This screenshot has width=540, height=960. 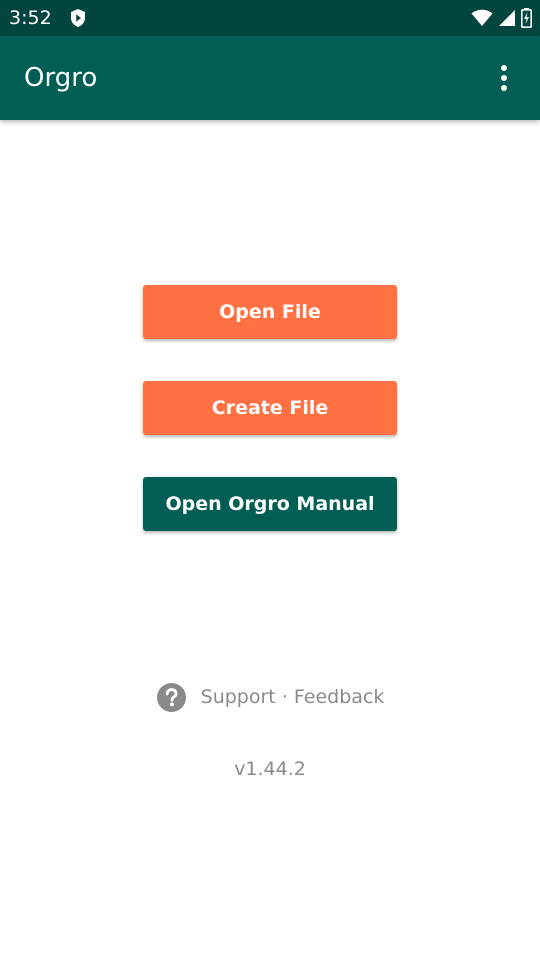 What do you see at coordinates (270, 504) in the screenshot?
I see `open-manual-button: Open Orgro Manual` at bounding box center [270, 504].